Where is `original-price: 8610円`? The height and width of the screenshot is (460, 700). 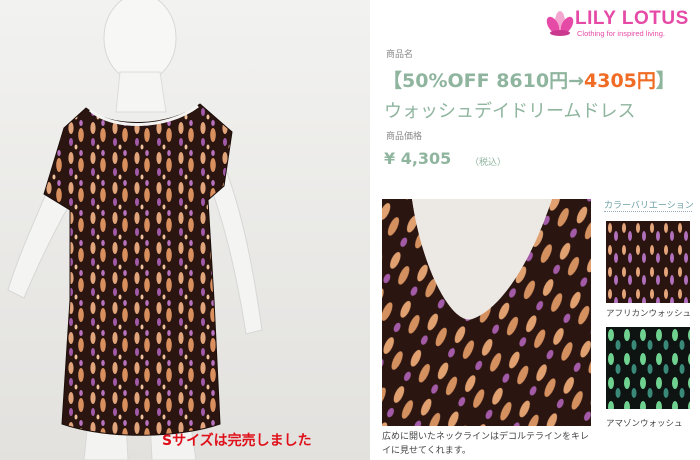
original-price: 8610円 is located at coordinates (532, 81).